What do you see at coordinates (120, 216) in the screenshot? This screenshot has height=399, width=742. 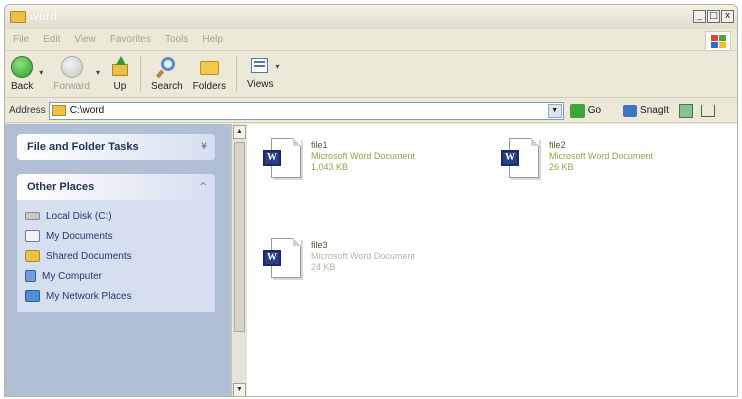 I see `place-local-disk: Local Disk (C:)` at bounding box center [120, 216].